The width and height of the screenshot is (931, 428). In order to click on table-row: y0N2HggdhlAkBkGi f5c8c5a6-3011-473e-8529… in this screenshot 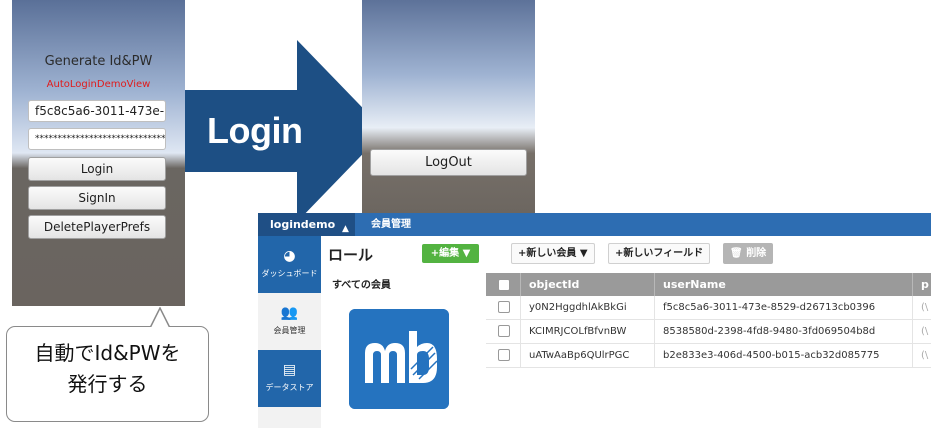, I will do `click(708, 308)`.